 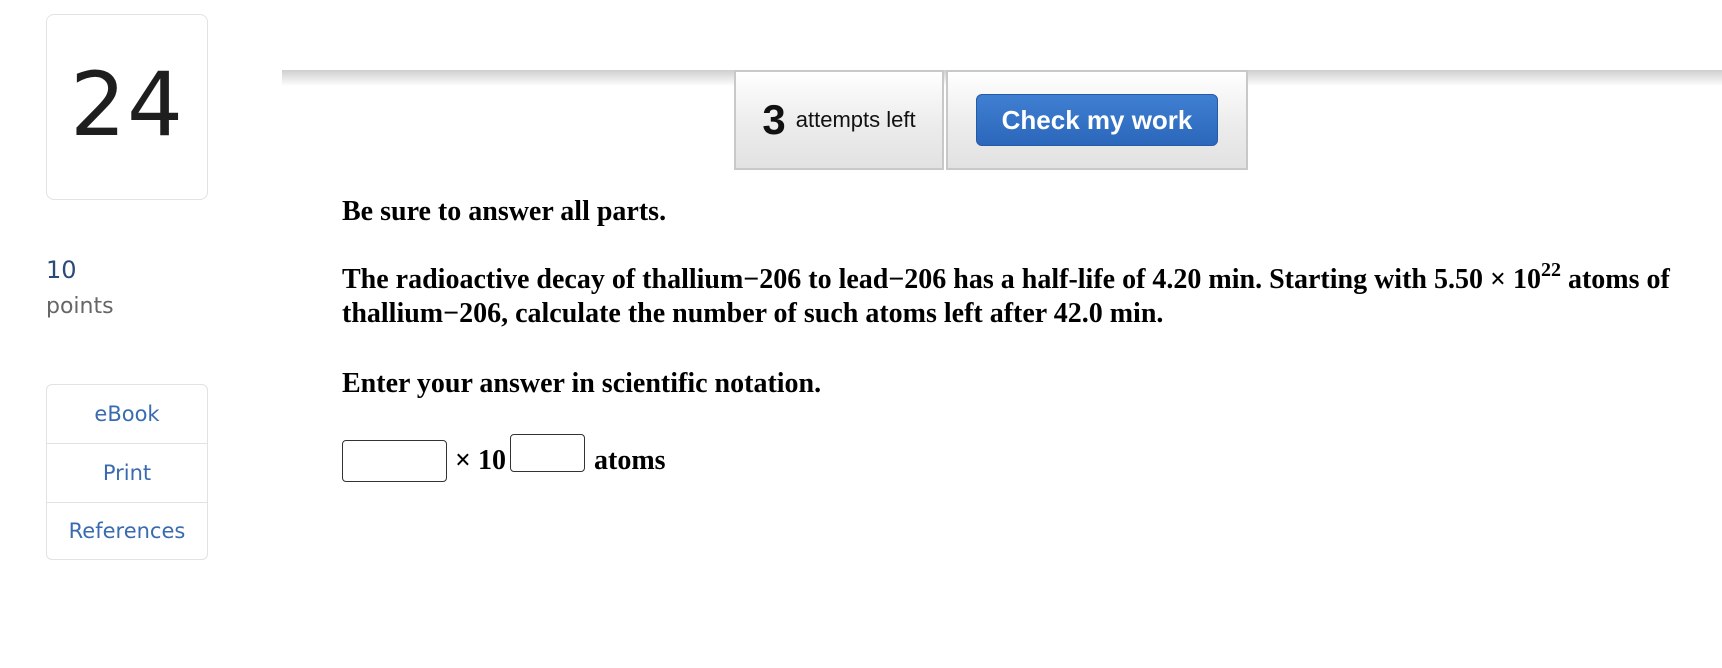 What do you see at coordinates (547, 453) in the screenshot?
I see `exponent-input` at bounding box center [547, 453].